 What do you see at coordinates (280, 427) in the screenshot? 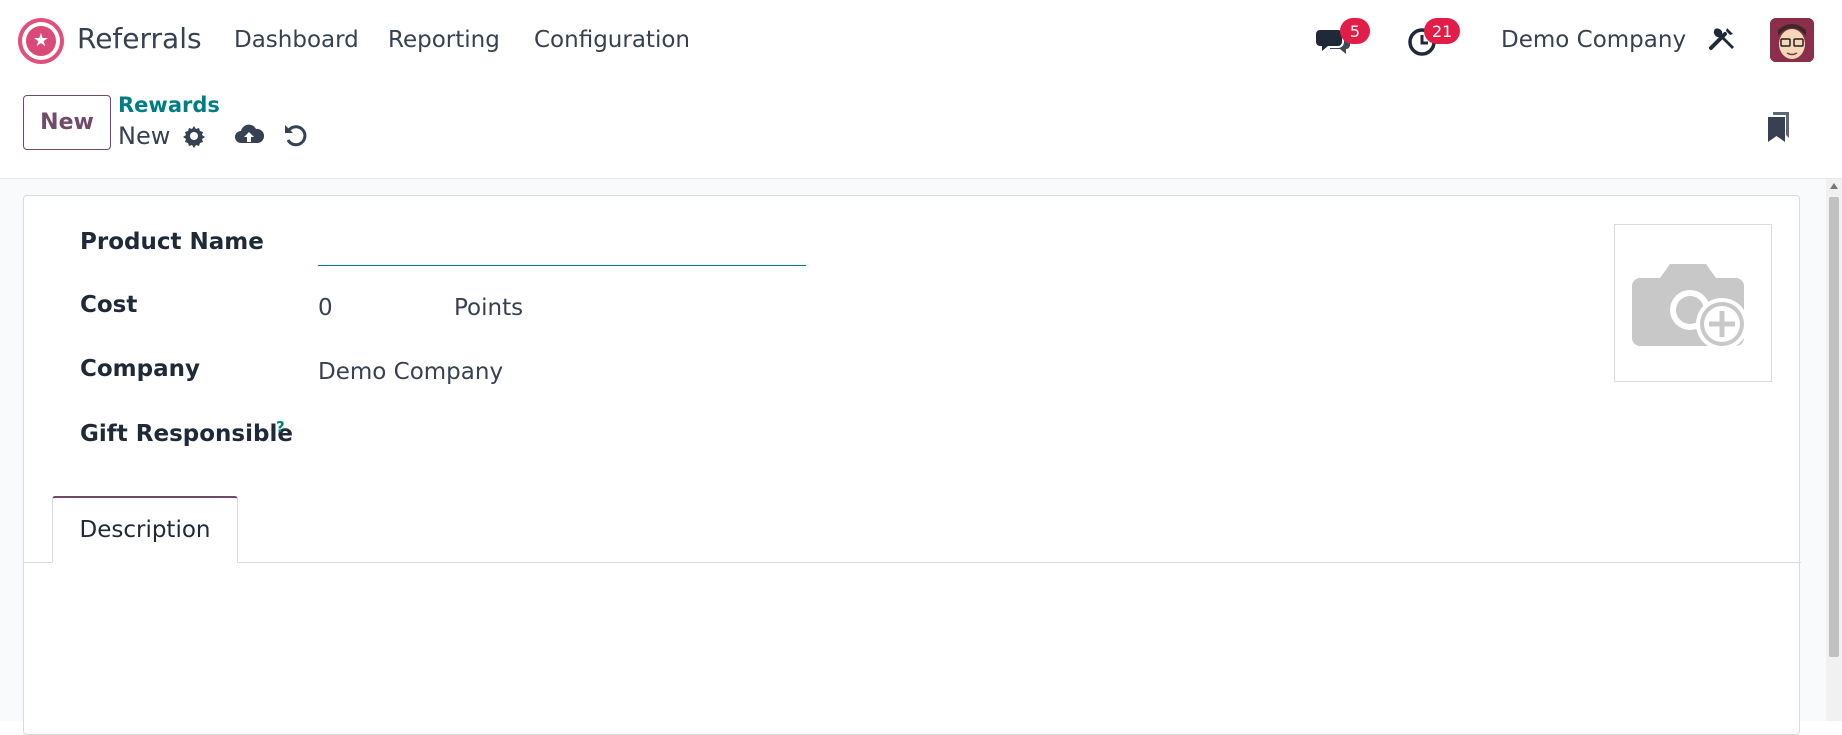
I see `help-tooltip-icon: ?` at bounding box center [280, 427].